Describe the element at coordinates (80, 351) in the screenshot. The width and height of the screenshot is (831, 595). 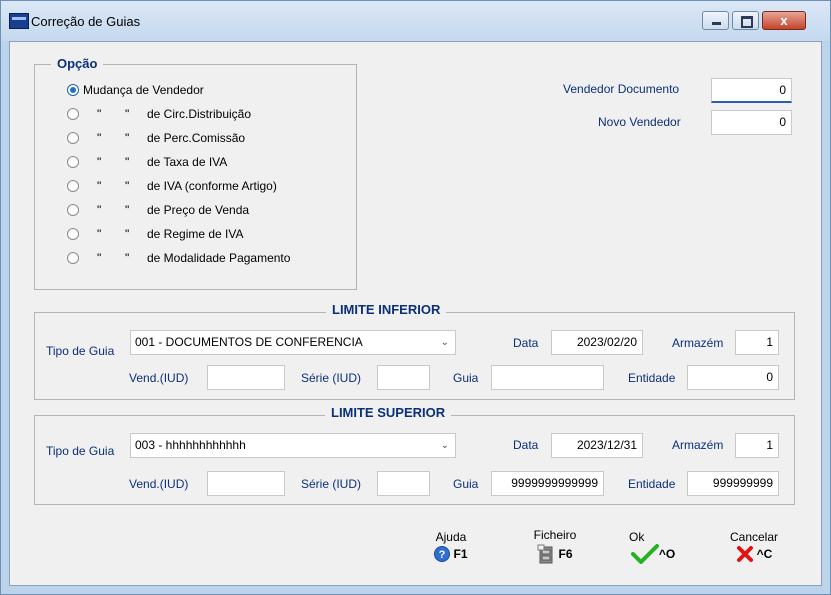
I see `inf-tipo-guia-label: Tipo de Guia` at that location.